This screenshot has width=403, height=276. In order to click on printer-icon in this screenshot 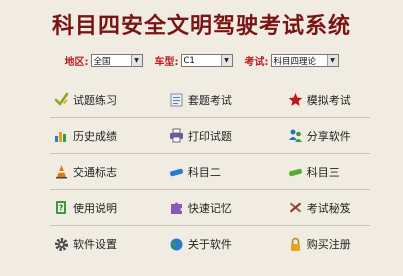, I will do `click(176, 135)`.